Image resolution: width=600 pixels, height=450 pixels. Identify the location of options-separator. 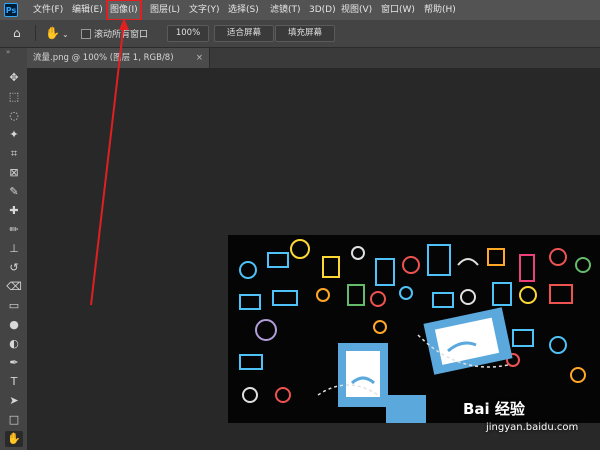
(35, 33).